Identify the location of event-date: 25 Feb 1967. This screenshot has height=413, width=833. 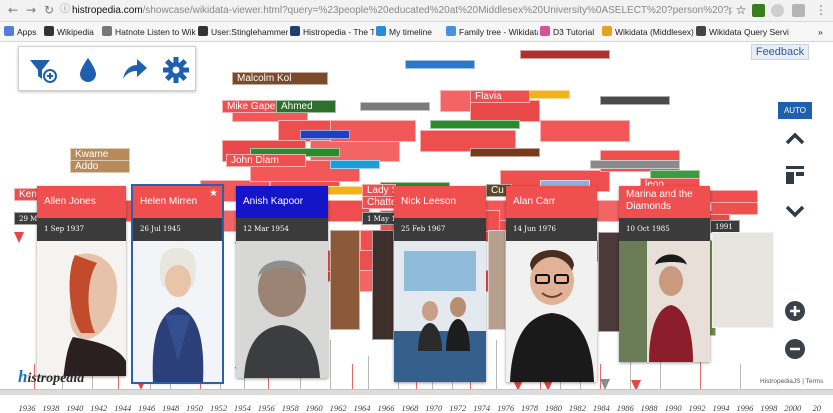
(440, 229).